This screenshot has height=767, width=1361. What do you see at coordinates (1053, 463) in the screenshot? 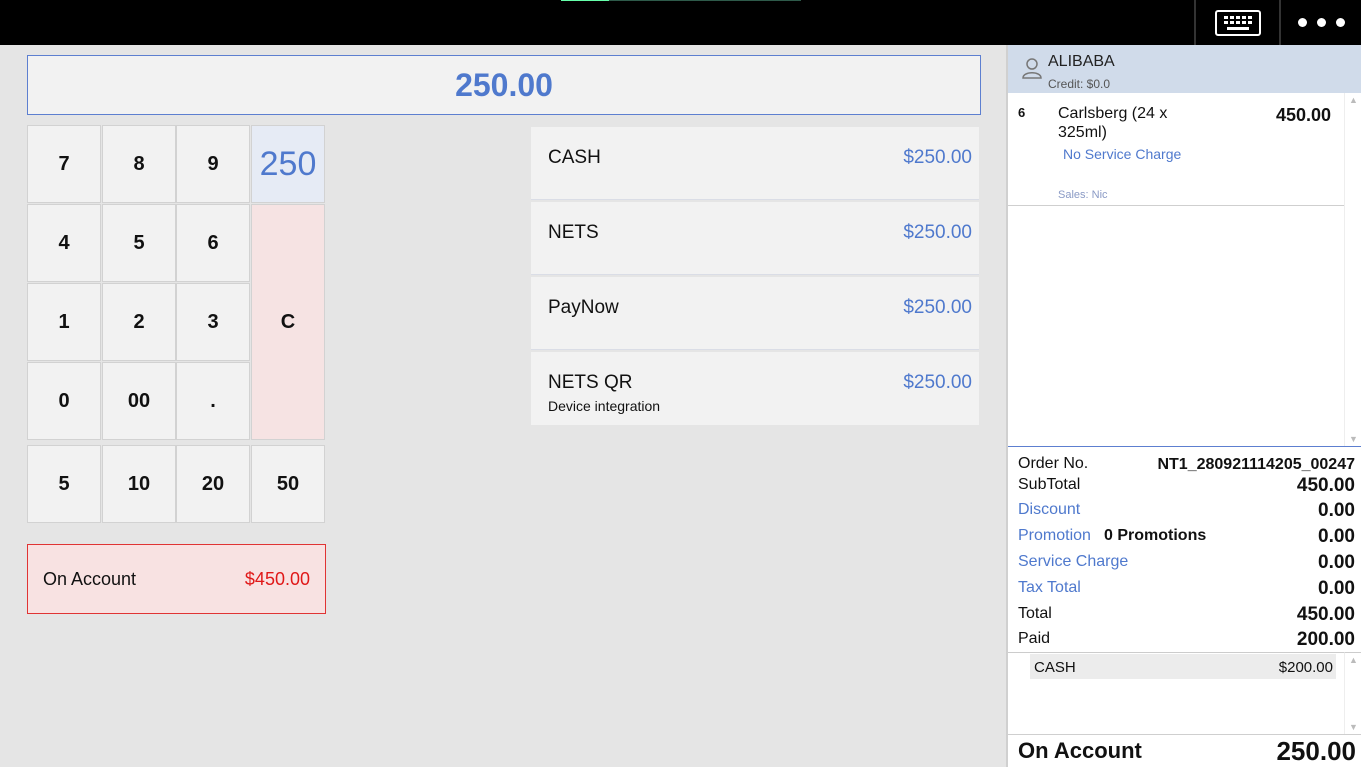
I see `order-number-label: Order No.` at bounding box center [1053, 463].